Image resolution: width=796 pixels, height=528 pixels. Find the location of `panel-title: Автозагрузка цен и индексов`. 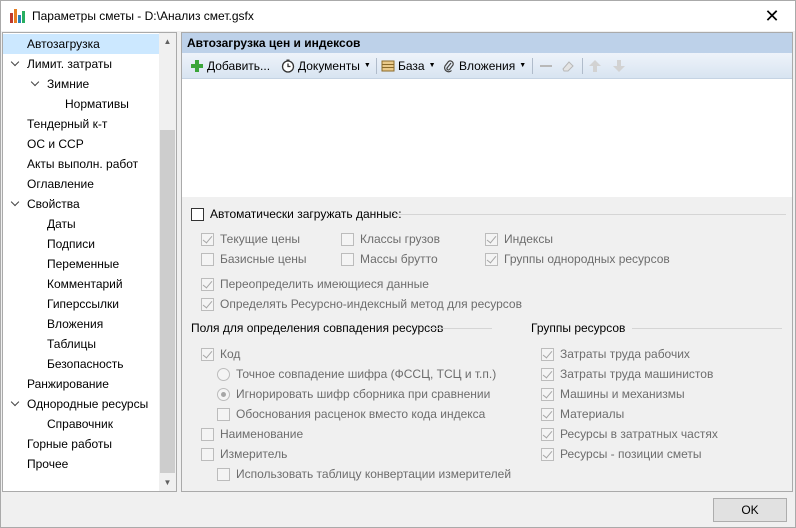

panel-title: Автозагрузка цен и индексов is located at coordinates (487, 43).